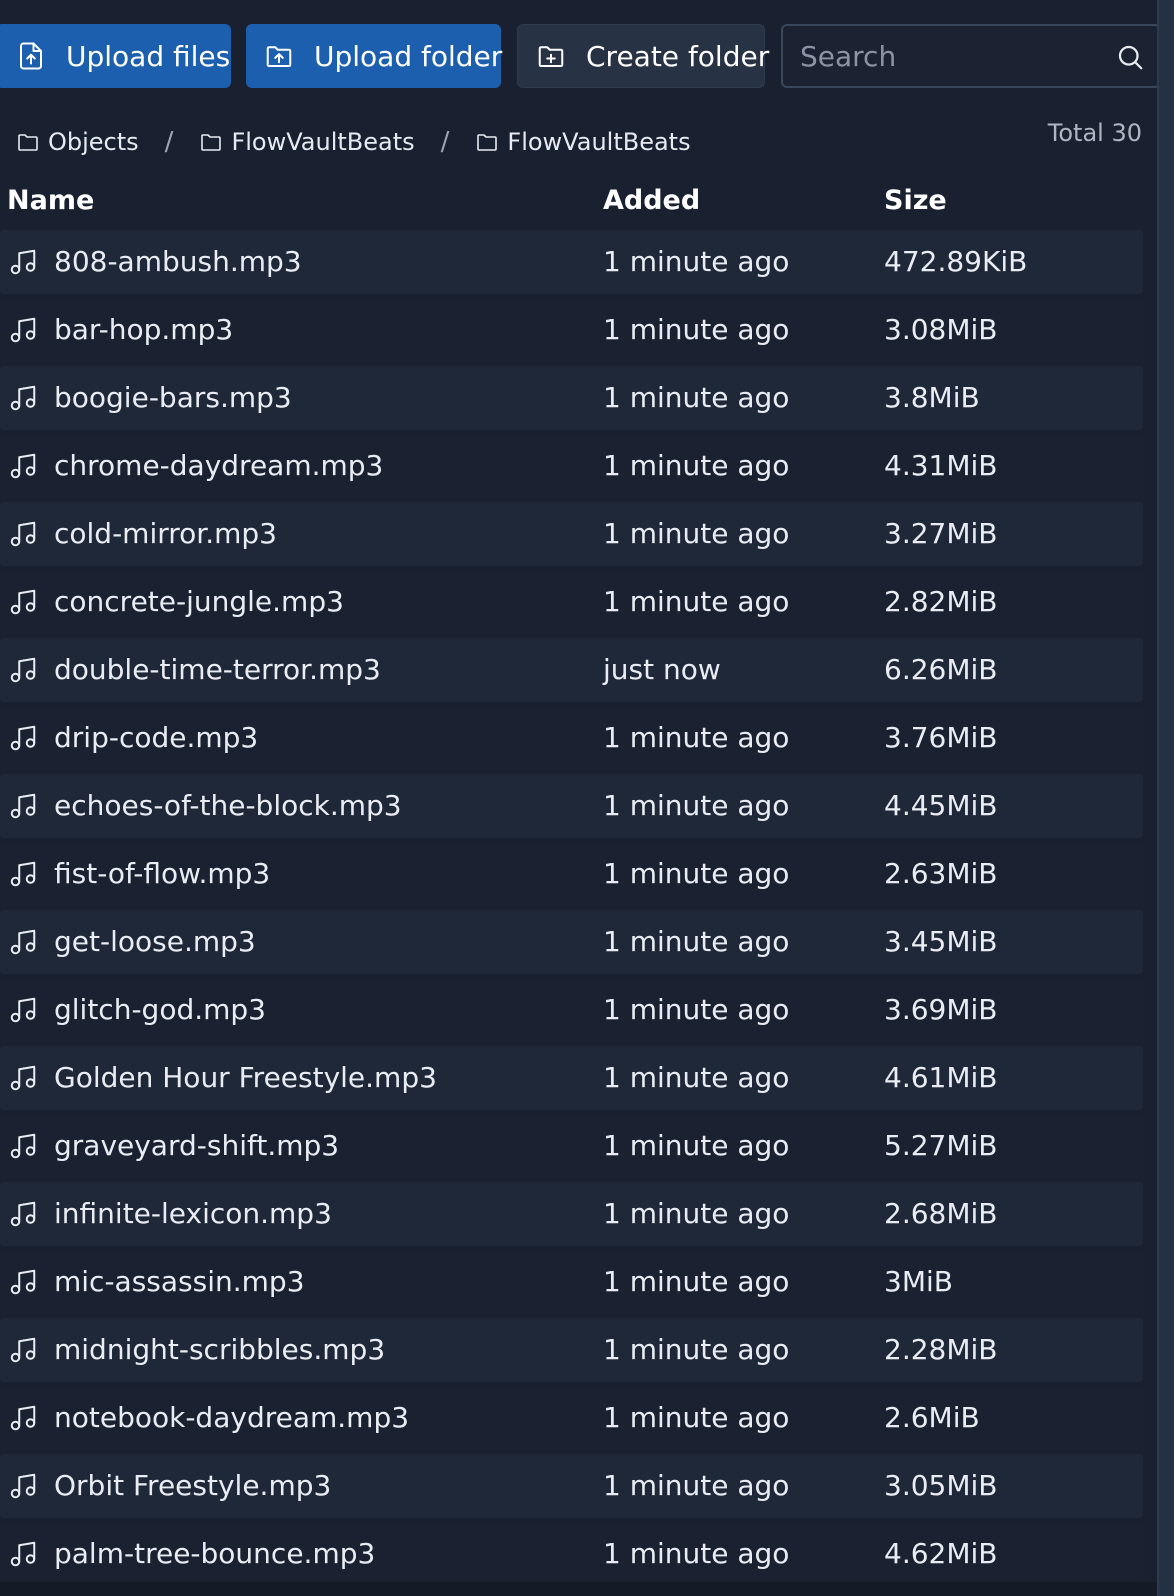  What do you see at coordinates (196, 1145) in the screenshot?
I see `file-name: graveyard-shift.mp3` at bounding box center [196, 1145].